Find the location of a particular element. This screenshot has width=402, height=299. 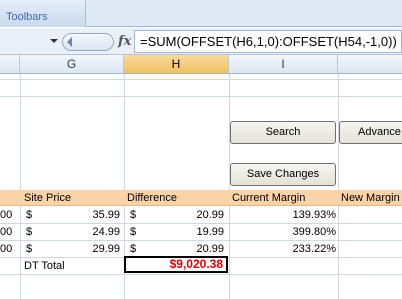

table-row: 00 $ 35.99 $ 20.99 139.93% is located at coordinates (201, 215).